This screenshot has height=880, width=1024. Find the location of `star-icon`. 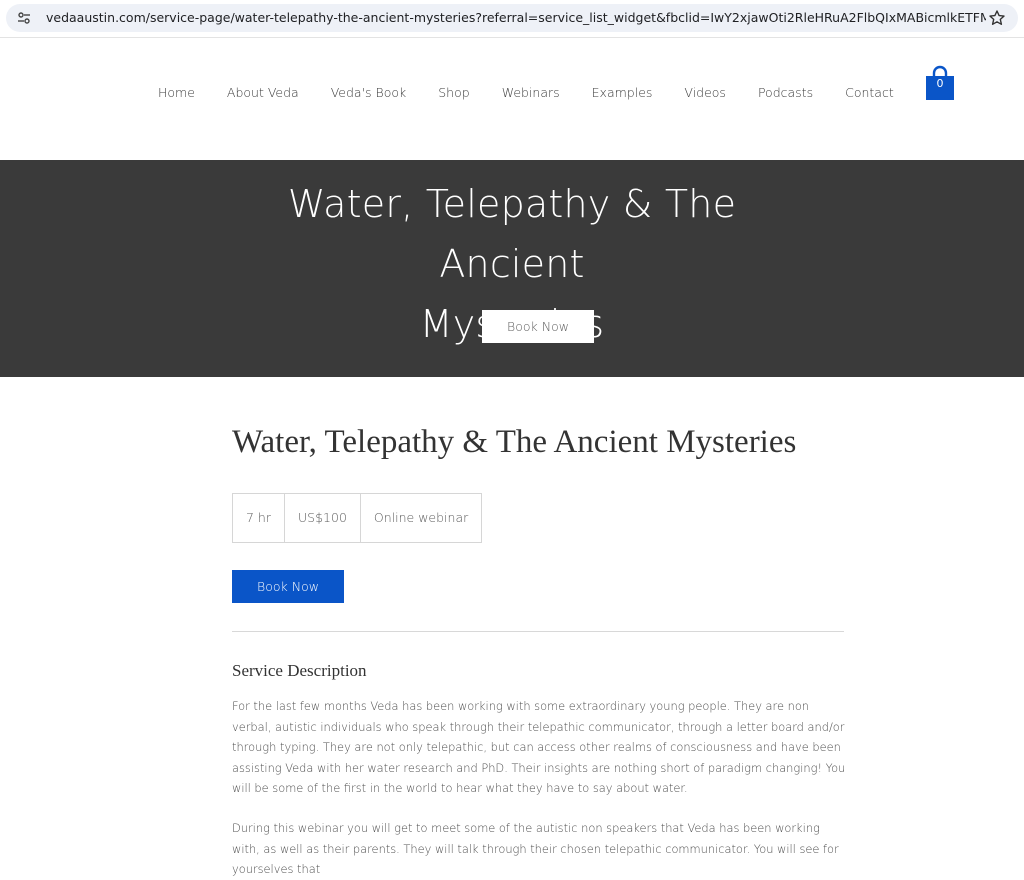

star-icon is located at coordinates (997, 18).